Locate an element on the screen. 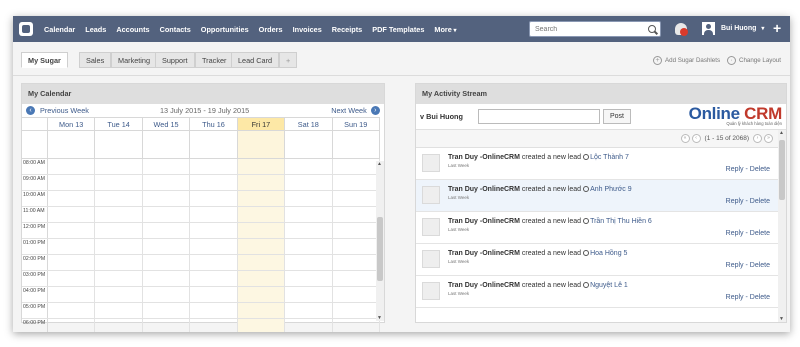 This screenshot has height=347, width=800. quick-create-plus-icon: + is located at coordinates (777, 28).